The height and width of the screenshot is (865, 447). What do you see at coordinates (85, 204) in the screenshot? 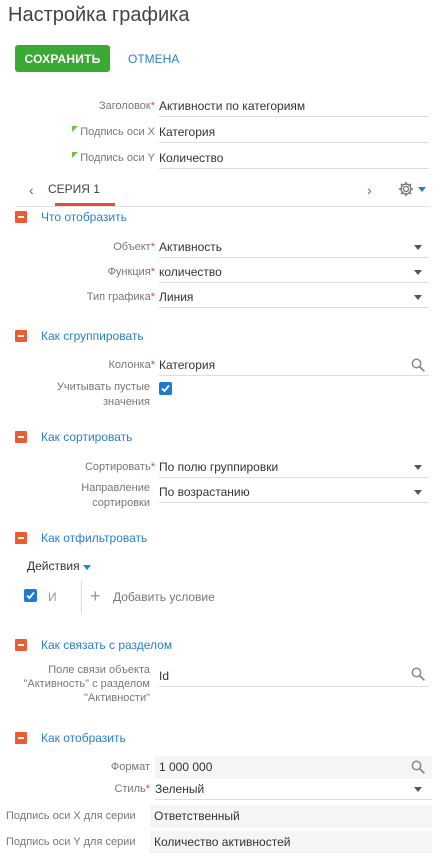
I see `tab-active-indicator` at bounding box center [85, 204].